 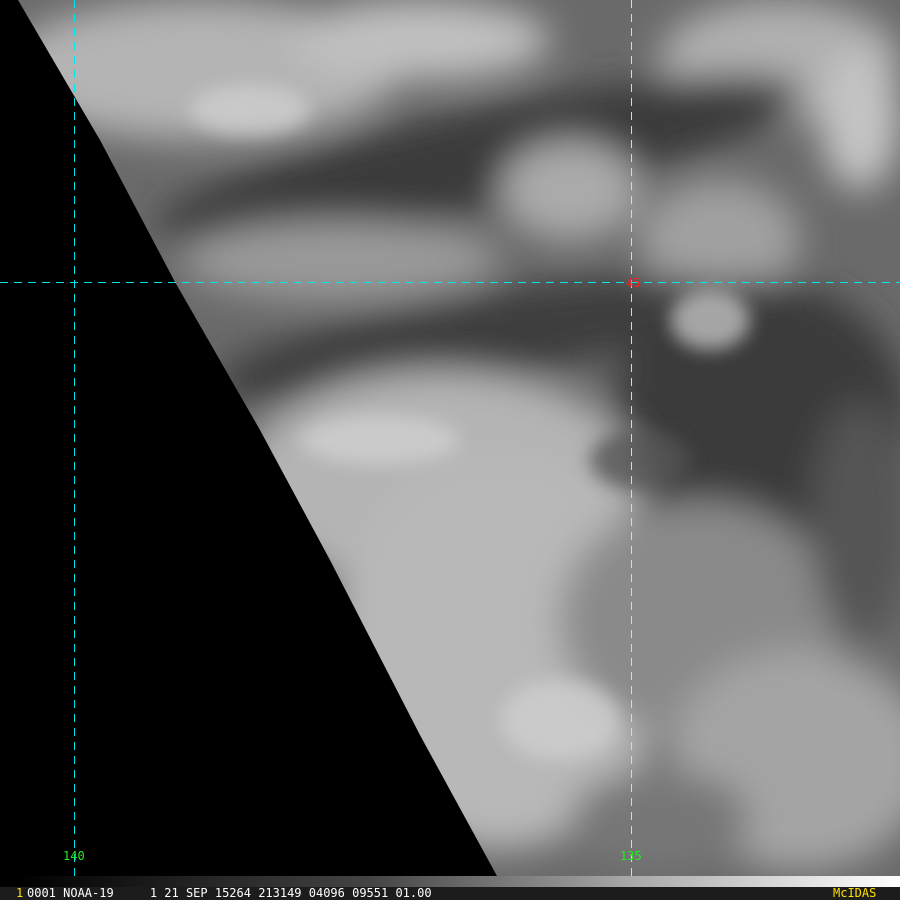 I want to click on lon-label-135: 135, so click(x=631, y=856).